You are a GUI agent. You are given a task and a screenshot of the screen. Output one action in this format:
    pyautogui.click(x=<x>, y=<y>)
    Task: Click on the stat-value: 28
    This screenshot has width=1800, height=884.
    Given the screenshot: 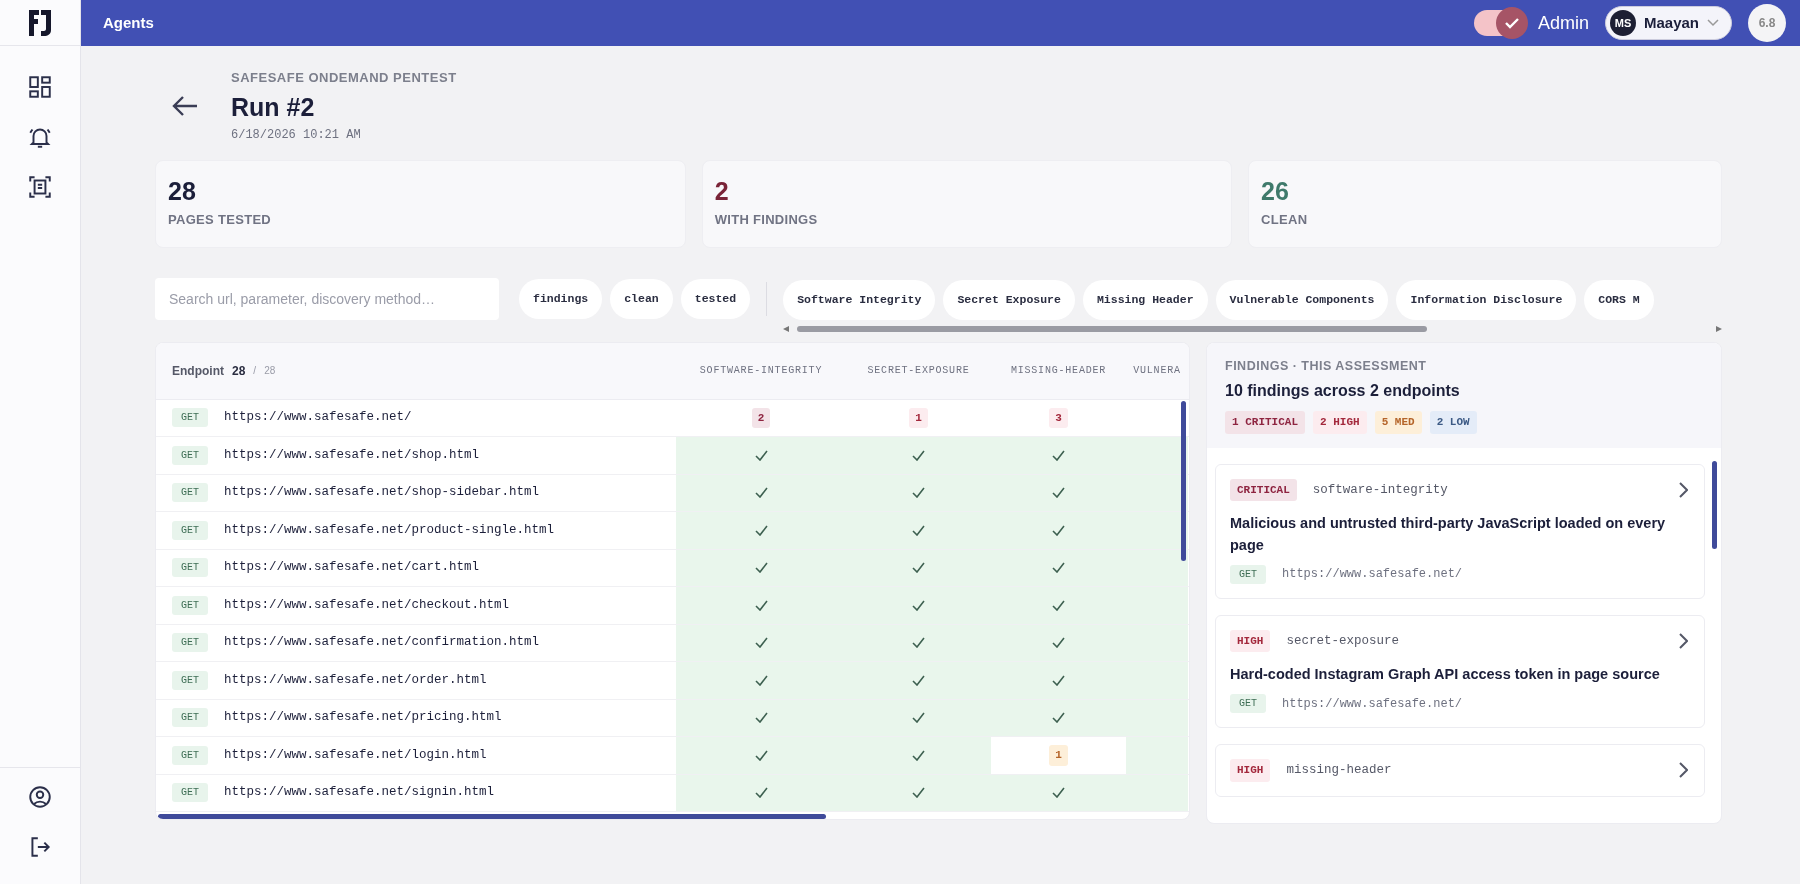 What is the action you would take?
    pyautogui.click(x=182, y=192)
    